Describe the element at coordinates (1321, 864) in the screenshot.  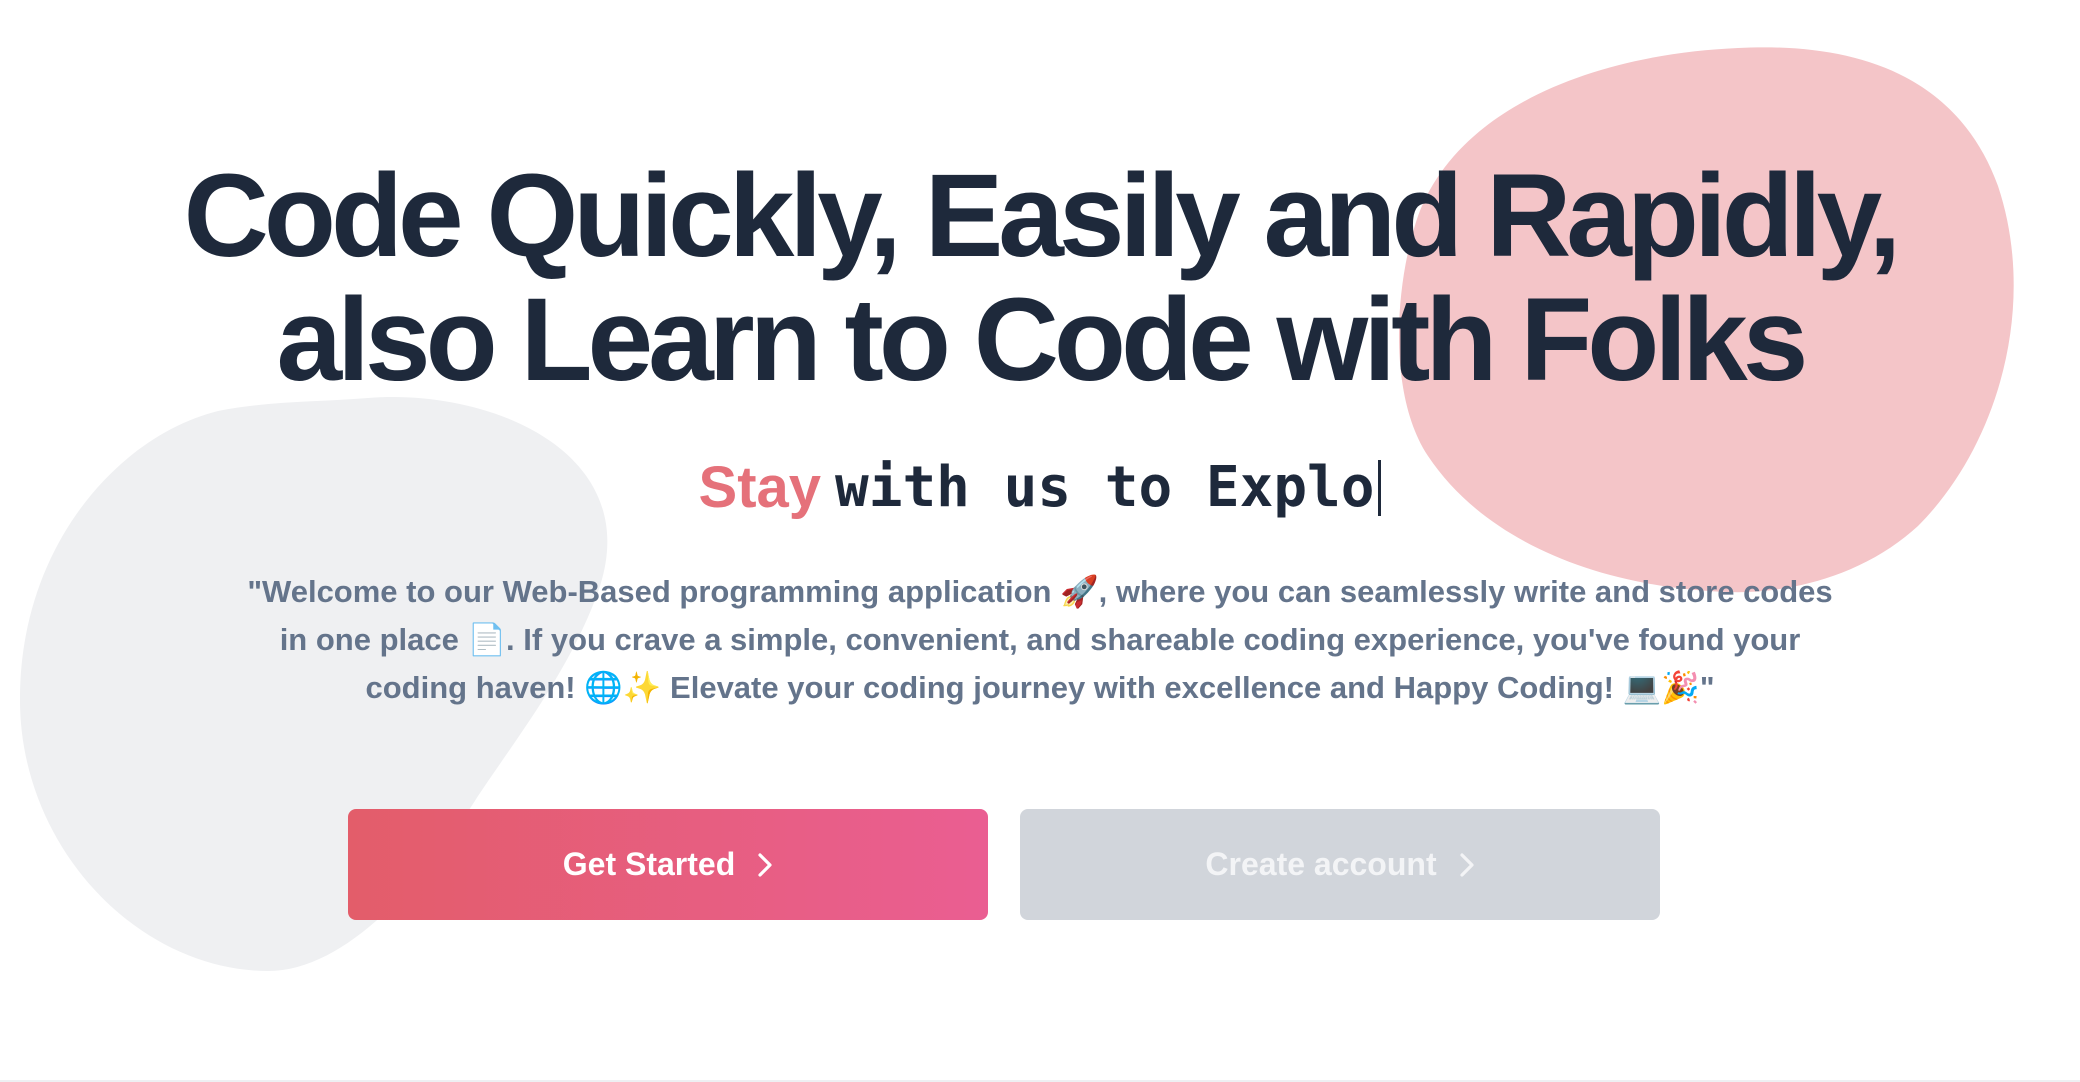
I see `create-account-label: Create account` at that location.